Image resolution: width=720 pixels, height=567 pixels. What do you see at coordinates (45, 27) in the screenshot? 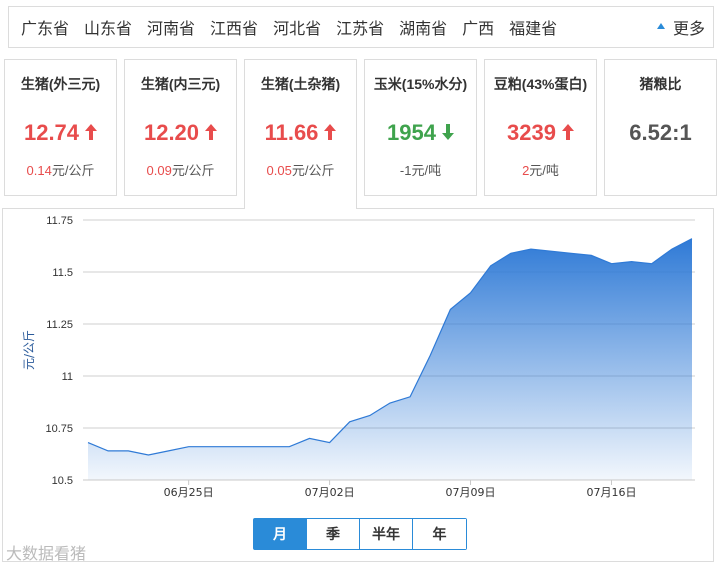
I see `province-item: 广东省` at bounding box center [45, 27].